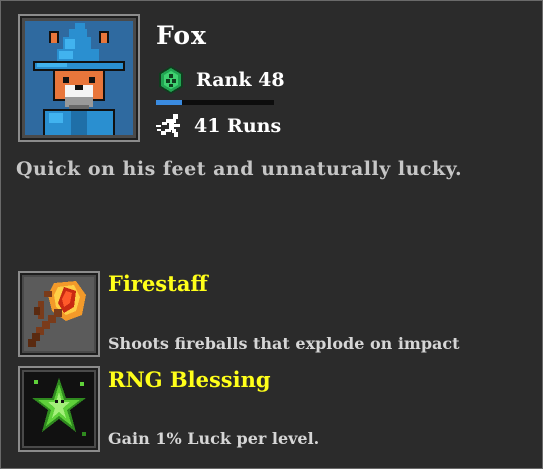 This screenshot has width=543, height=469. What do you see at coordinates (171, 80) in the screenshot?
I see `green-rank-badge-icon` at bounding box center [171, 80].